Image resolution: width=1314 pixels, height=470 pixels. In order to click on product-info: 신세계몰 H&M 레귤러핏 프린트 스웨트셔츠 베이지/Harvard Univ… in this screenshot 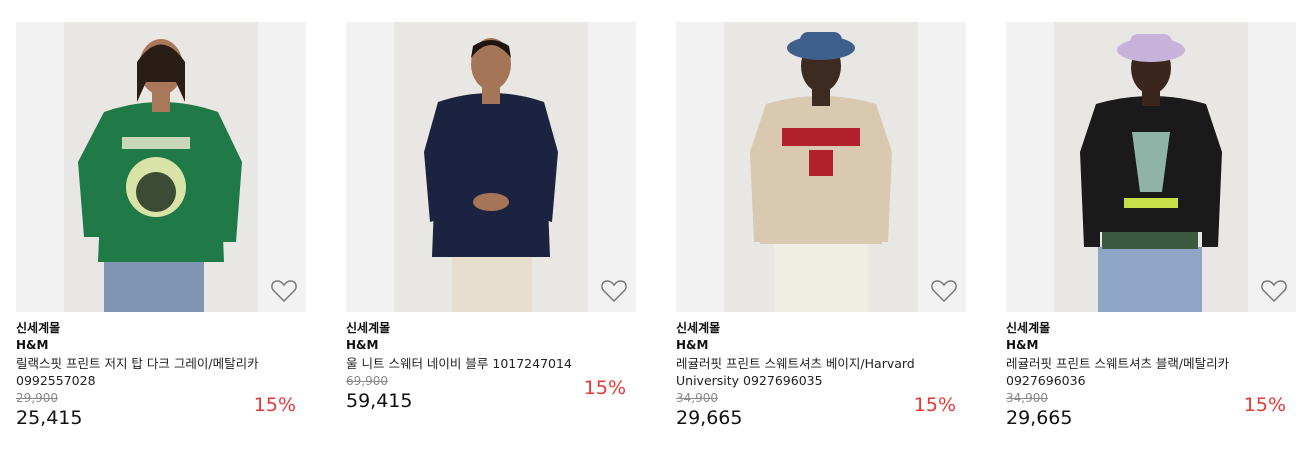, I will do `click(821, 372)`.